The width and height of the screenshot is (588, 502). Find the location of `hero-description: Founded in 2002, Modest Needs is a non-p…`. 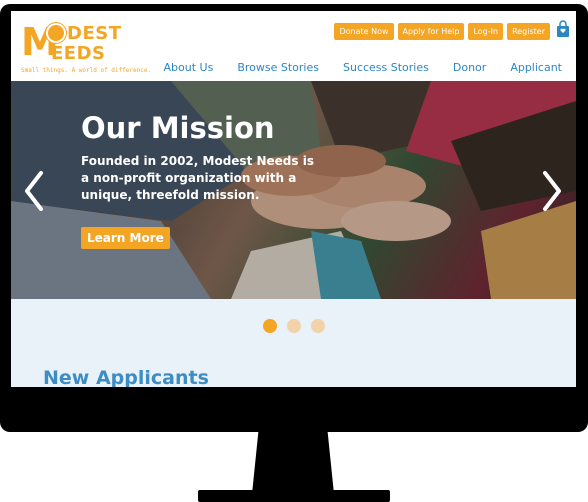

hero-description: Founded in 2002, Modest Needs is a non-p… is located at coordinates (197, 178).